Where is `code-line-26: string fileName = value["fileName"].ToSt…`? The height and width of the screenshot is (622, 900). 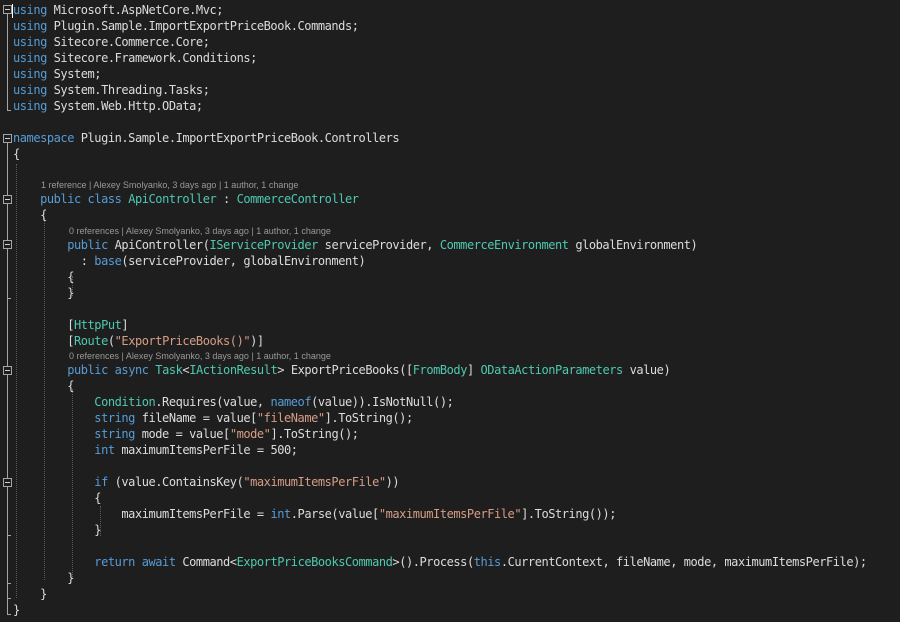 code-line-26: string fileName = value["fileName"].ToSt… is located at coordinates (213, 418).